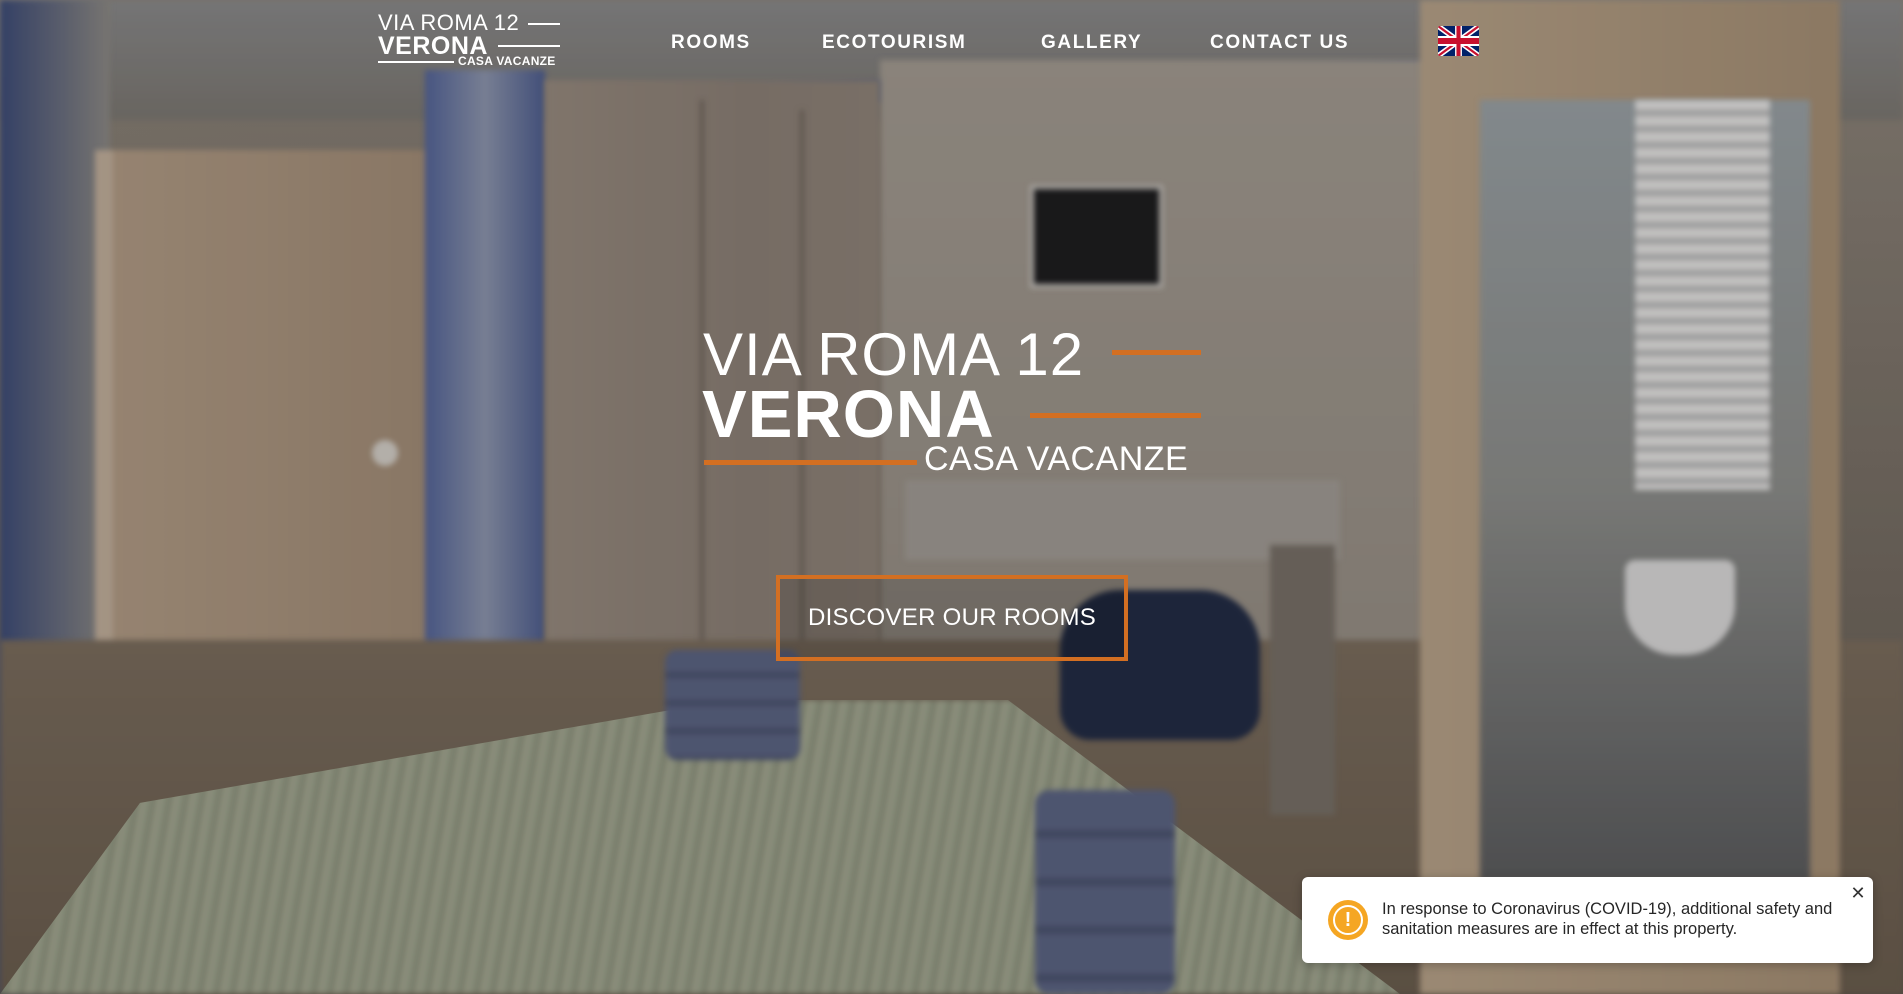 The image size is (1903, 994). What do you see at coordinates (1056, 459) in the screenshot?
I see `hero-title-line3: CASA VACANZE` at bounding box center [1056, 459].